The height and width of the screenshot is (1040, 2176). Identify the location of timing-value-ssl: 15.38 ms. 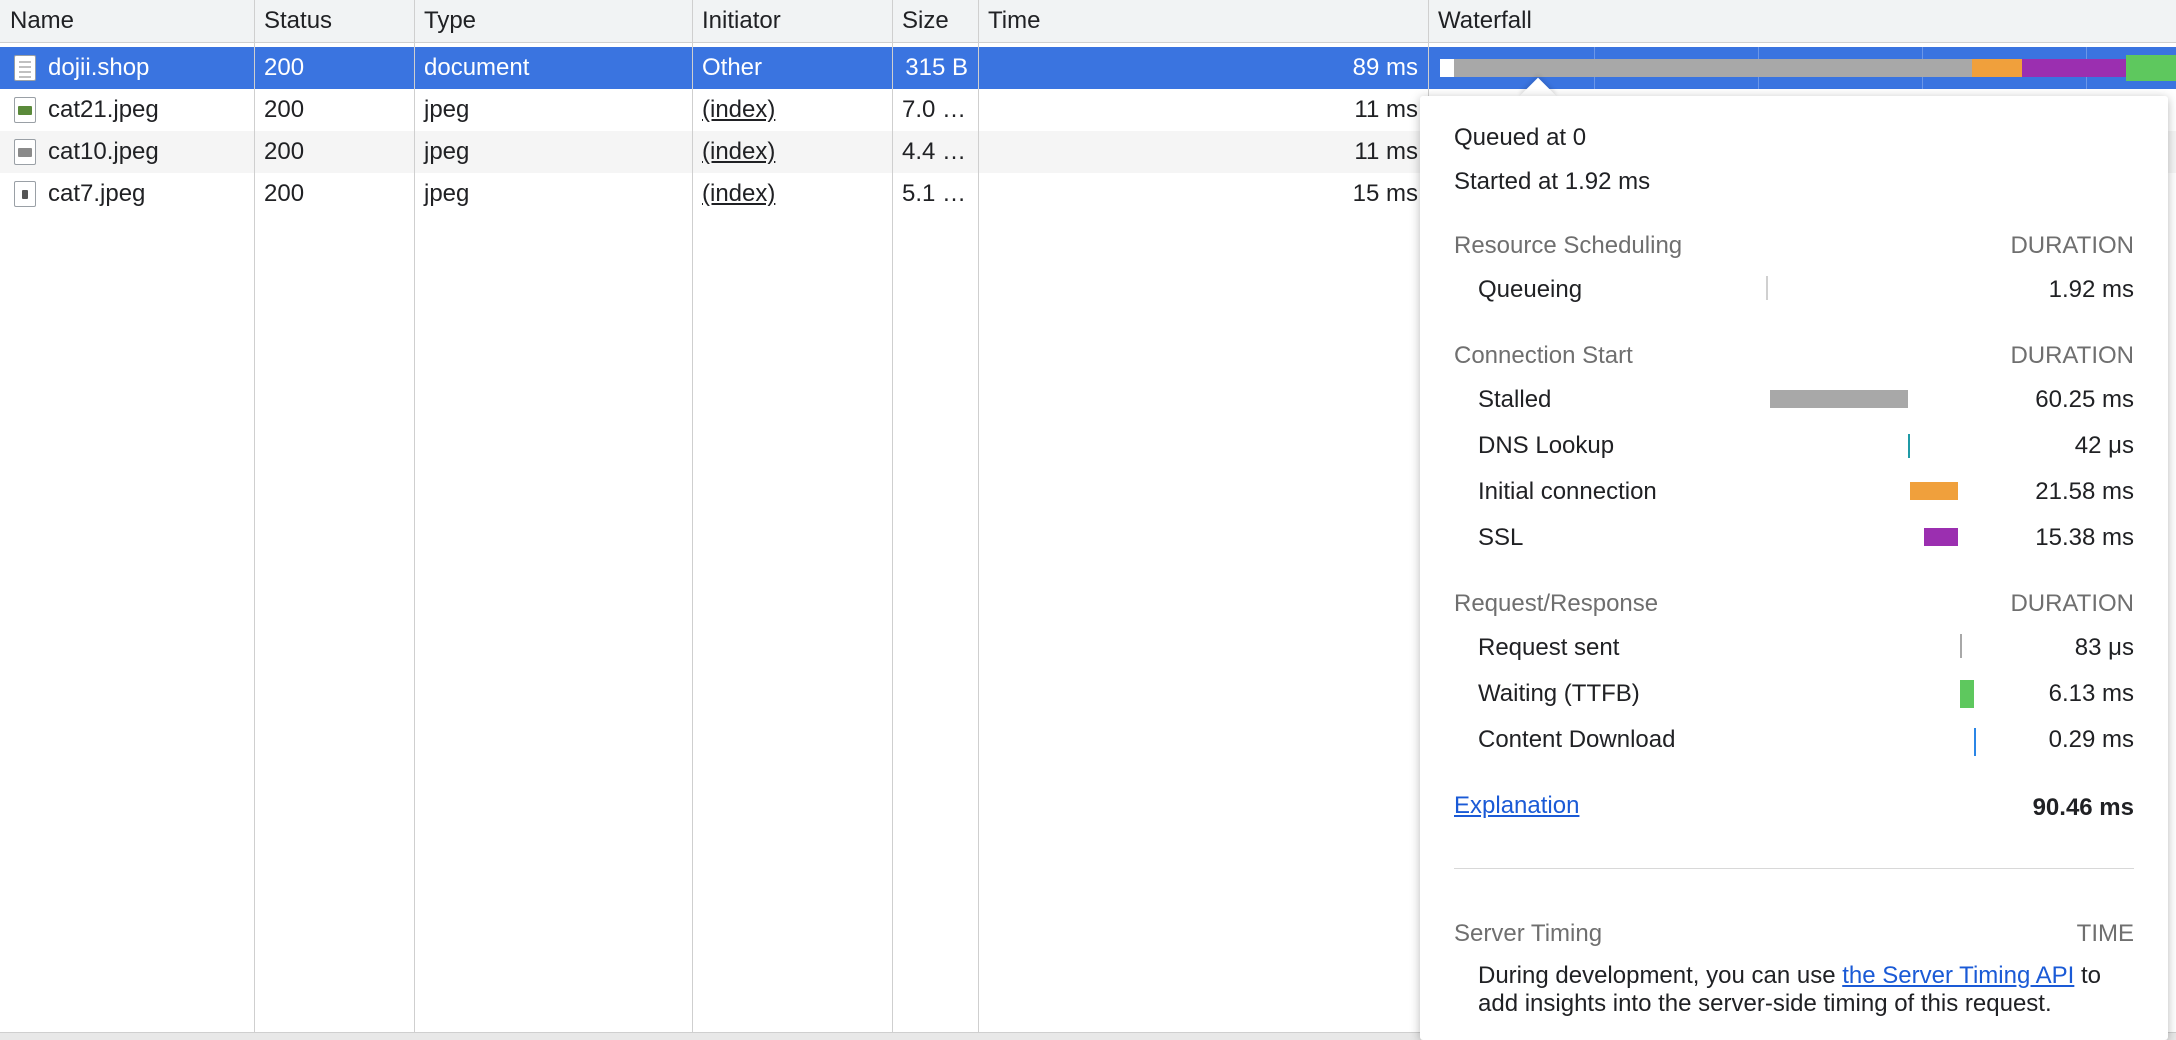
(2084, 537).